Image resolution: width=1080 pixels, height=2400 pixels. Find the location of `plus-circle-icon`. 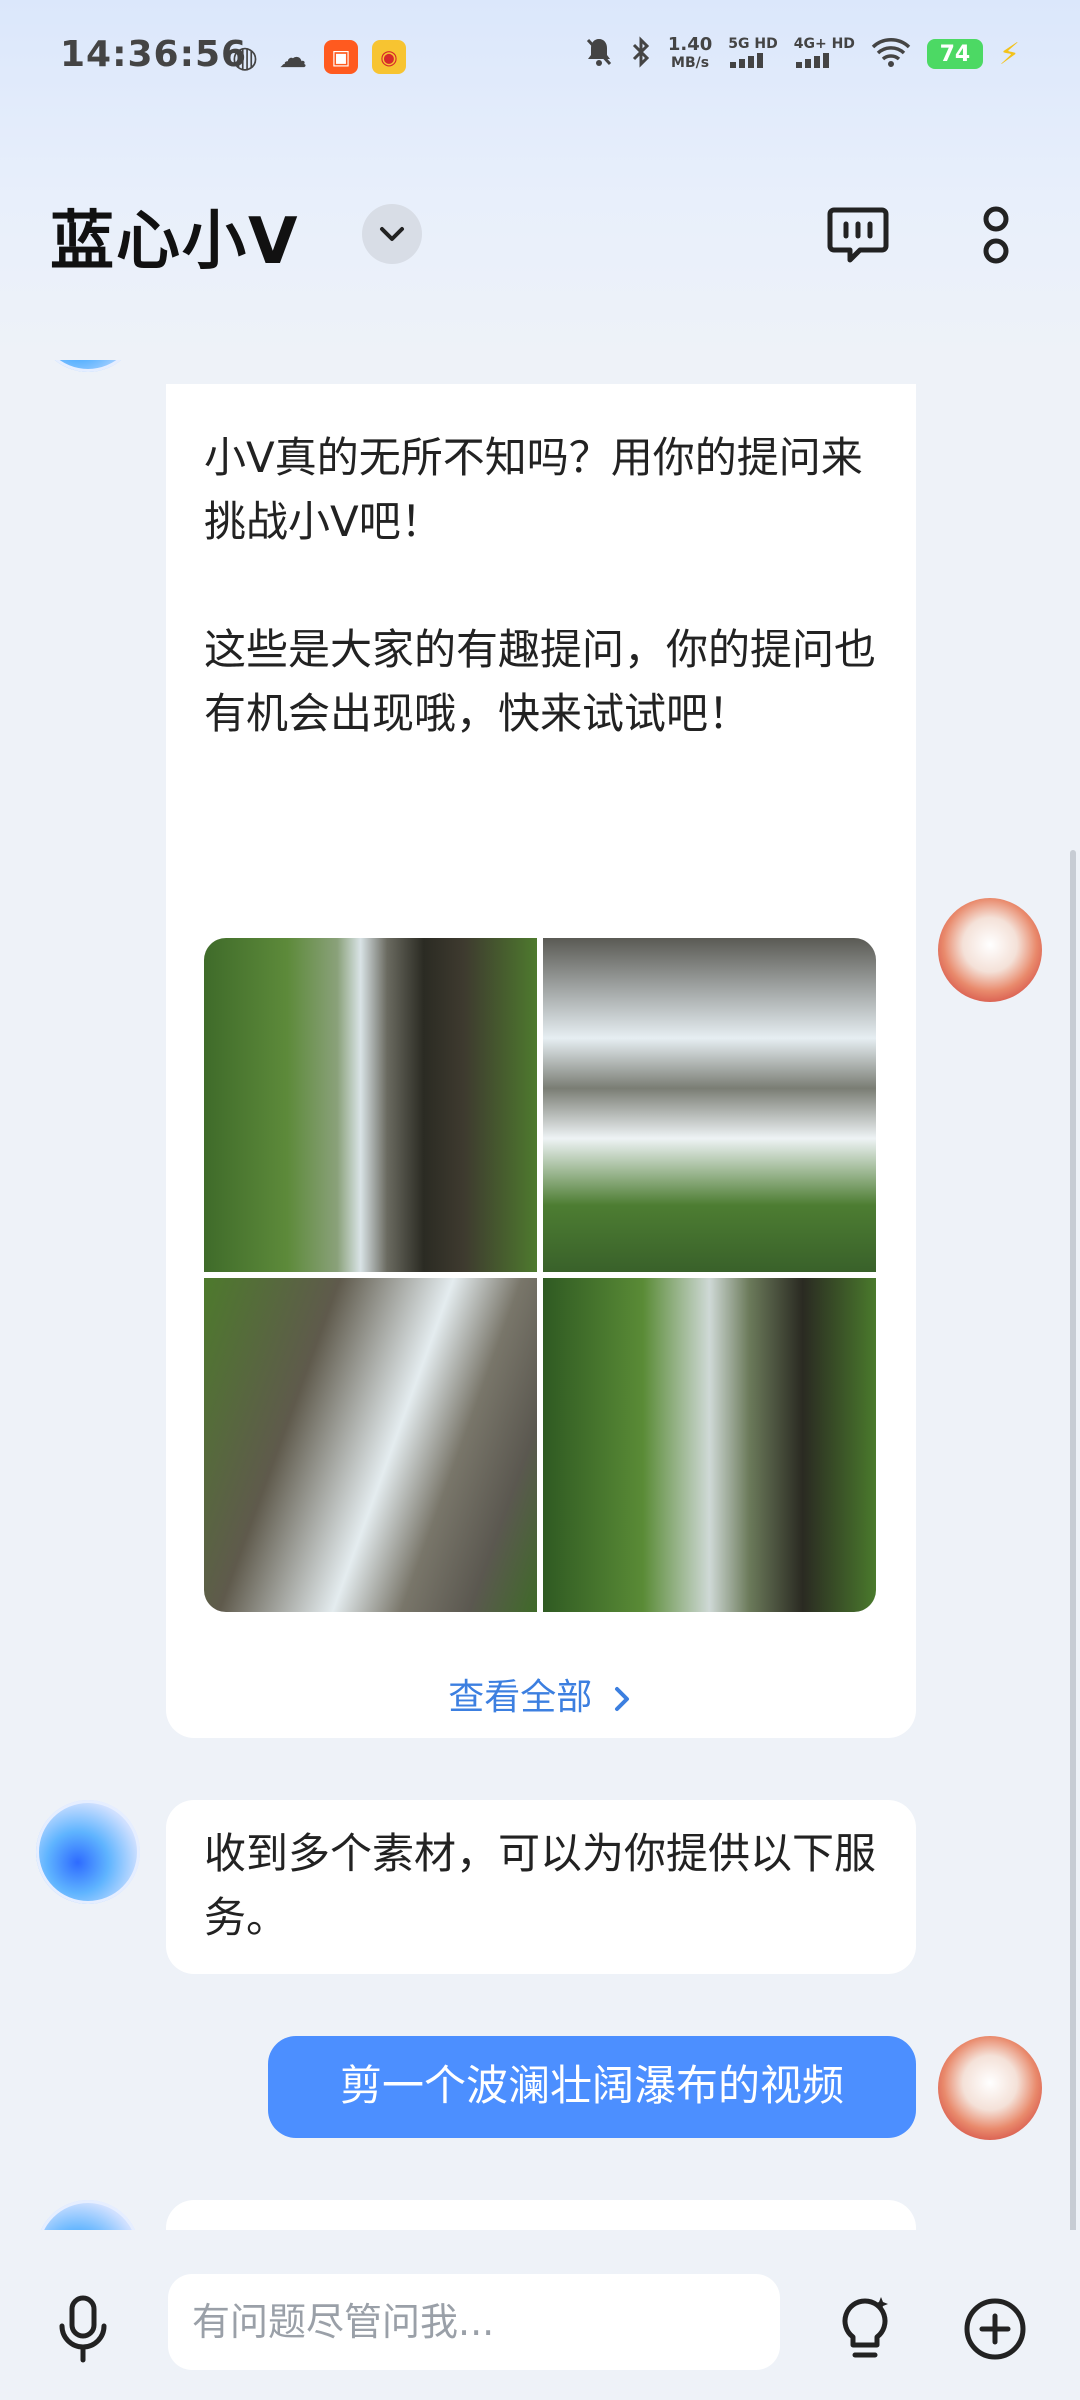

plus-circle-icon is located at coordinates (995, 2329).